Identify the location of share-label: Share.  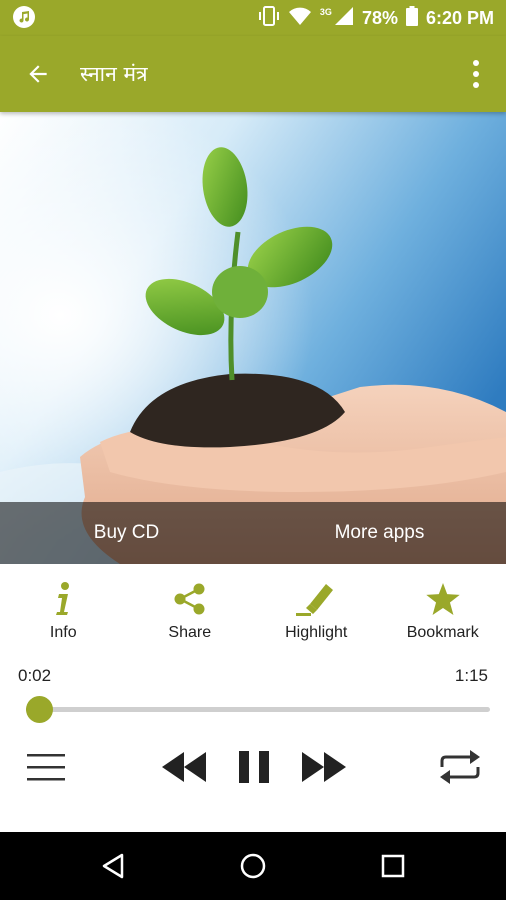
(190, 632).